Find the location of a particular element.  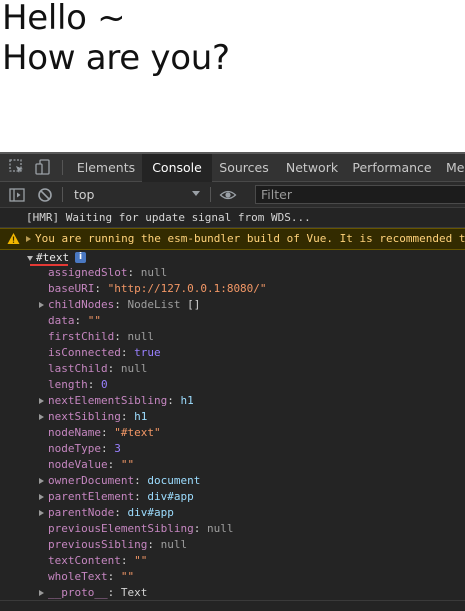

property-row: firstChild: null is located at coordinates (232, 337).